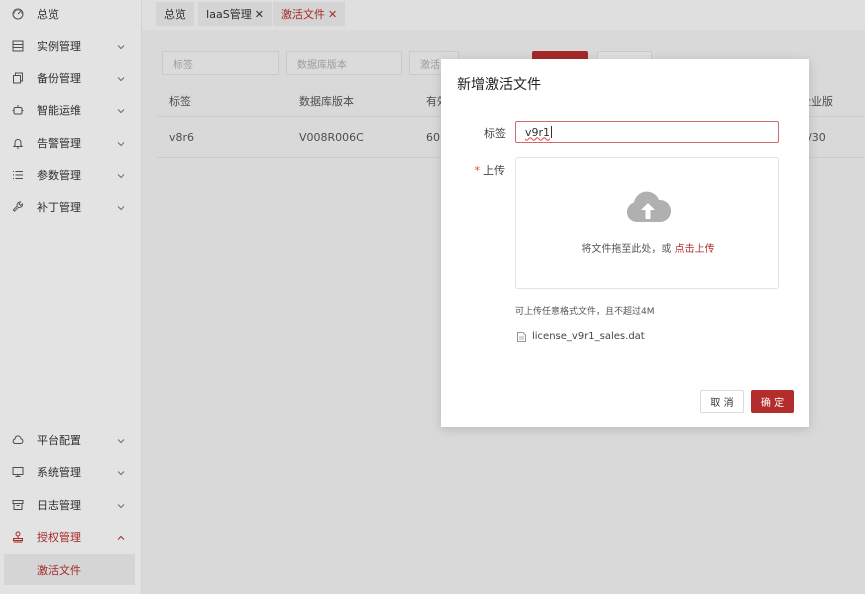 This screenshot has height=594, width=865. Describe the element at coordinates (538, 132) in the screenshot. I see `tag-input-value: v9r1` at that location.